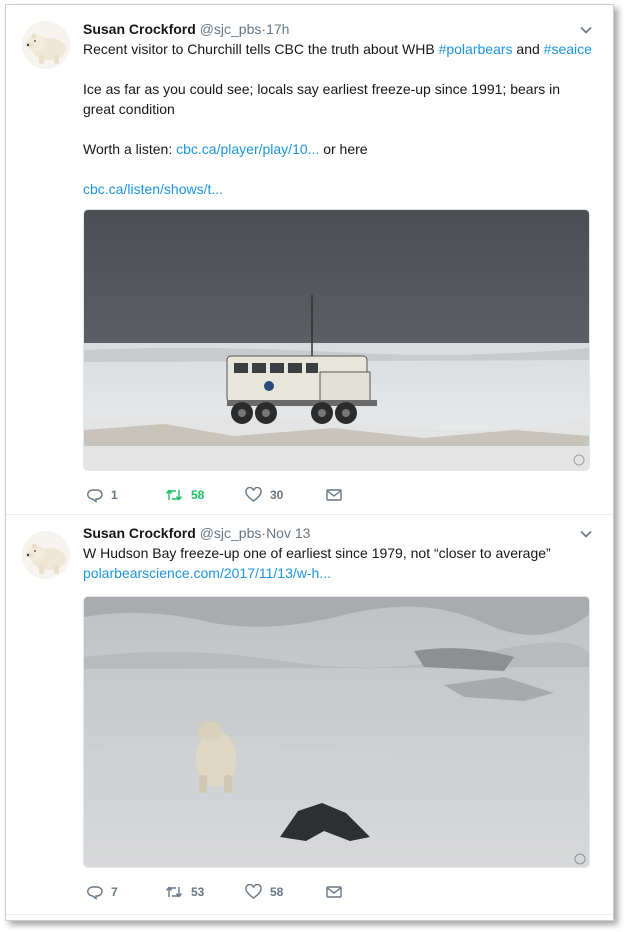 Image resolution: width=624 pixels, height=932 pixels. I want to click on text: and, so click(528, 49).